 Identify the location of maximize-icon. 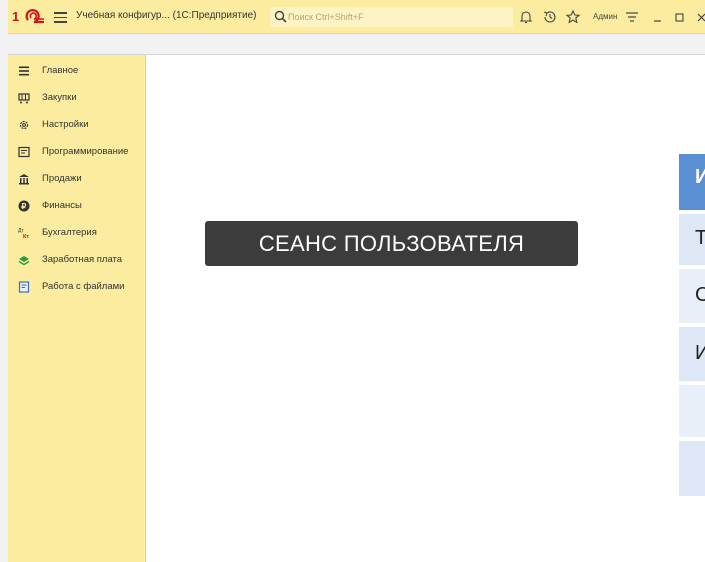
(680, 17).